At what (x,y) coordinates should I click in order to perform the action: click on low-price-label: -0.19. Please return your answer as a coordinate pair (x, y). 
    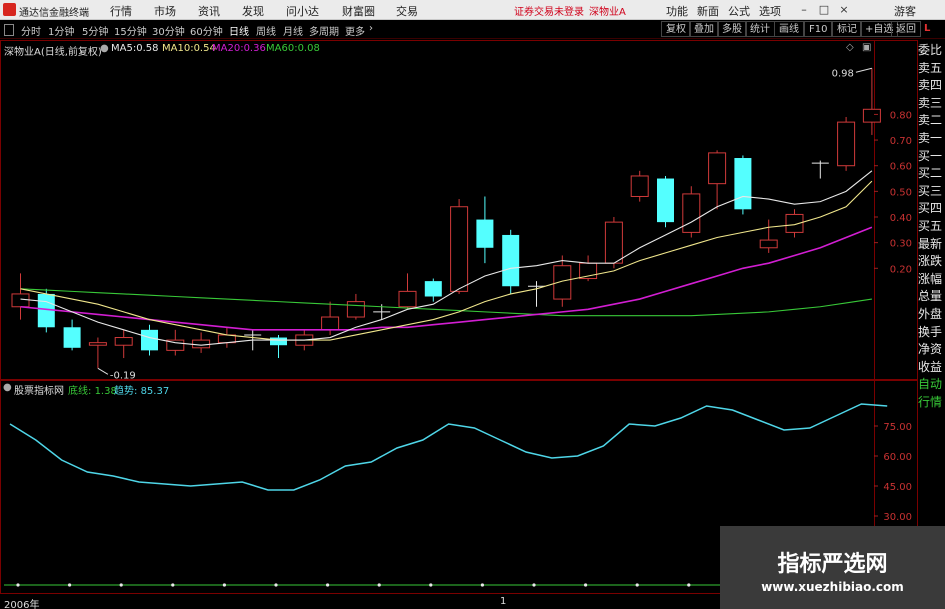
    Looking at the image, I should click on (123, 375).